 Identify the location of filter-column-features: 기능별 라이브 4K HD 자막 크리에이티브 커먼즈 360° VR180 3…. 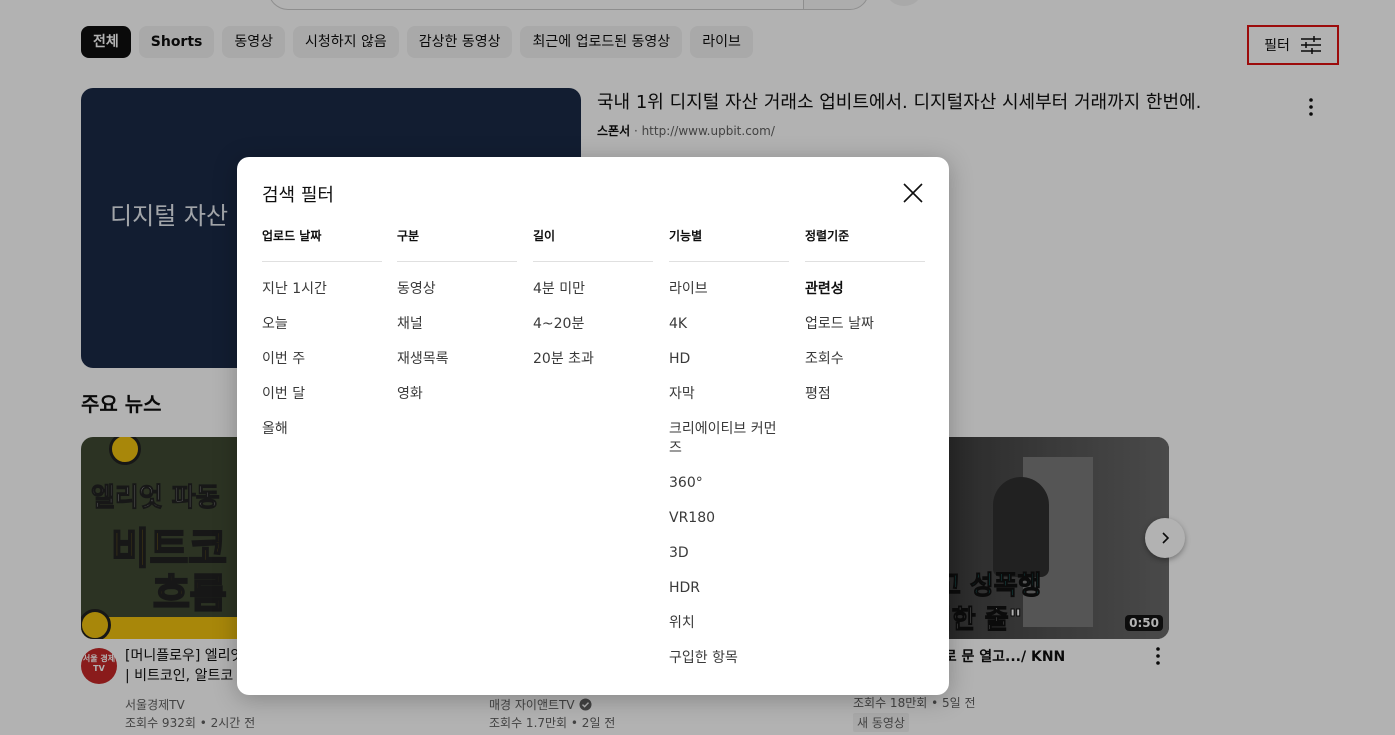
(729, 455).